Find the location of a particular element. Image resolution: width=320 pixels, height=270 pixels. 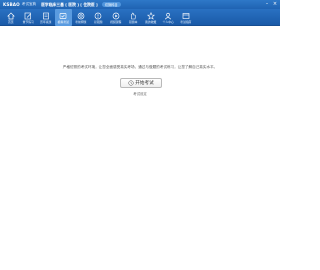

toolbar-label: 我的收藏 is located at coordinates (151, 21).